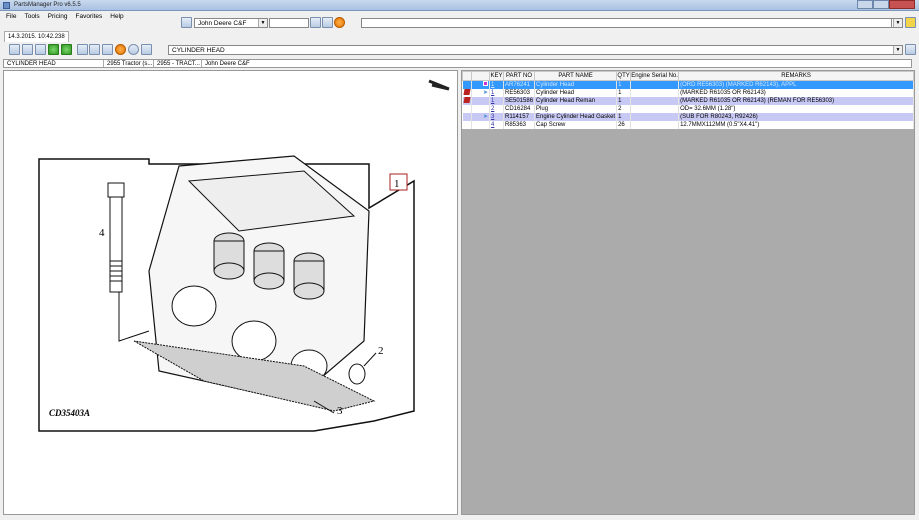 This screenshot has height=520, width=919. I want to click on search-input, so click(289, 23).